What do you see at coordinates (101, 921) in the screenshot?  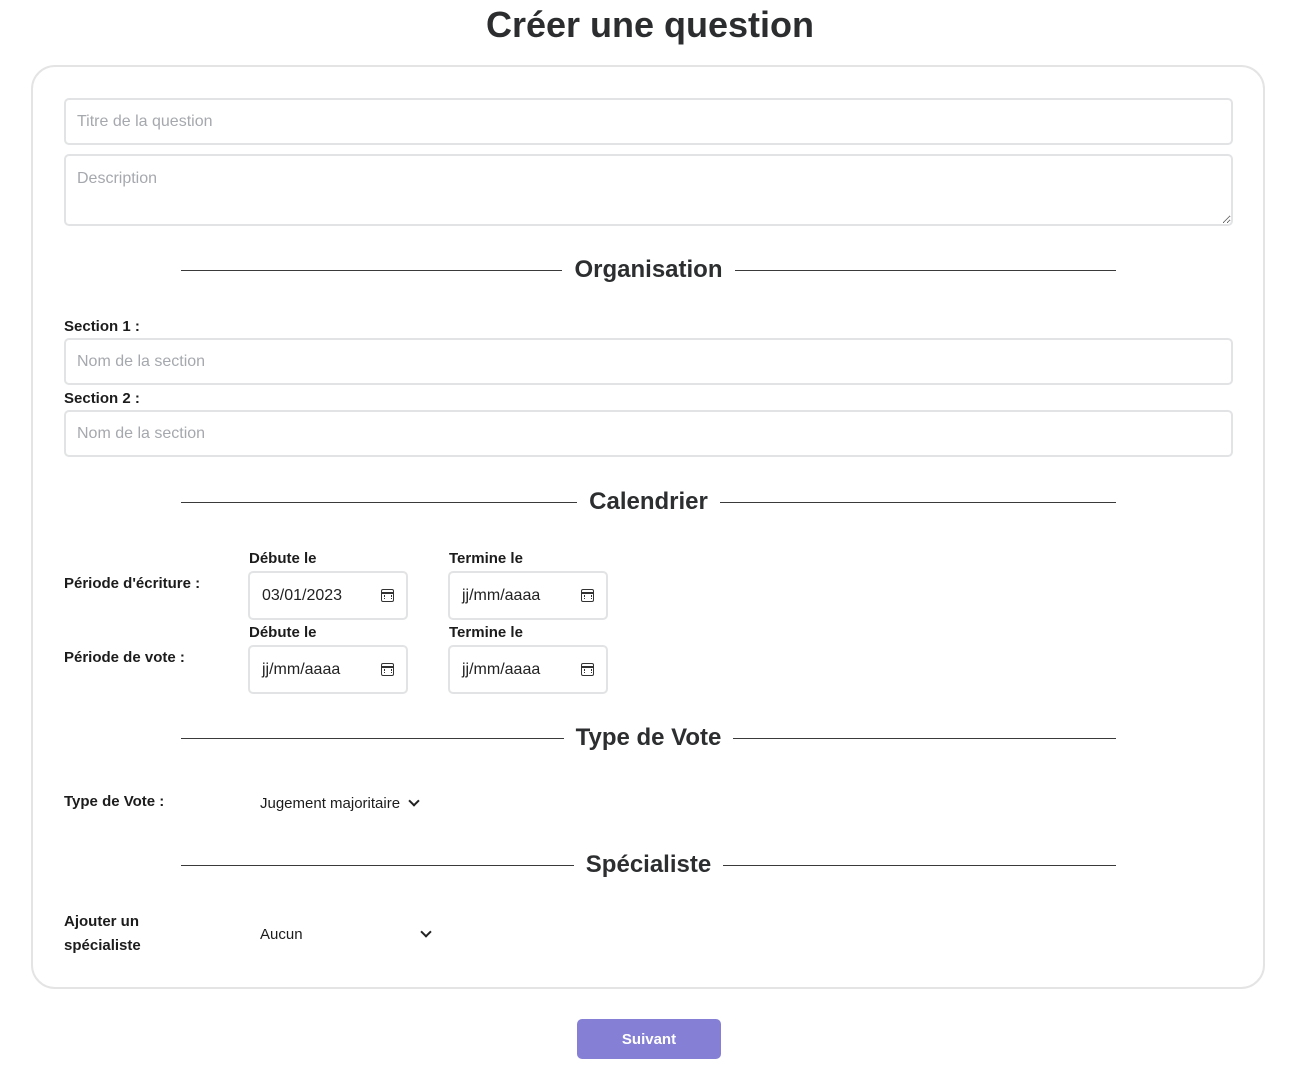 I see `specialist-label-line1: Ajouter un` at bounding box center [101, 921].